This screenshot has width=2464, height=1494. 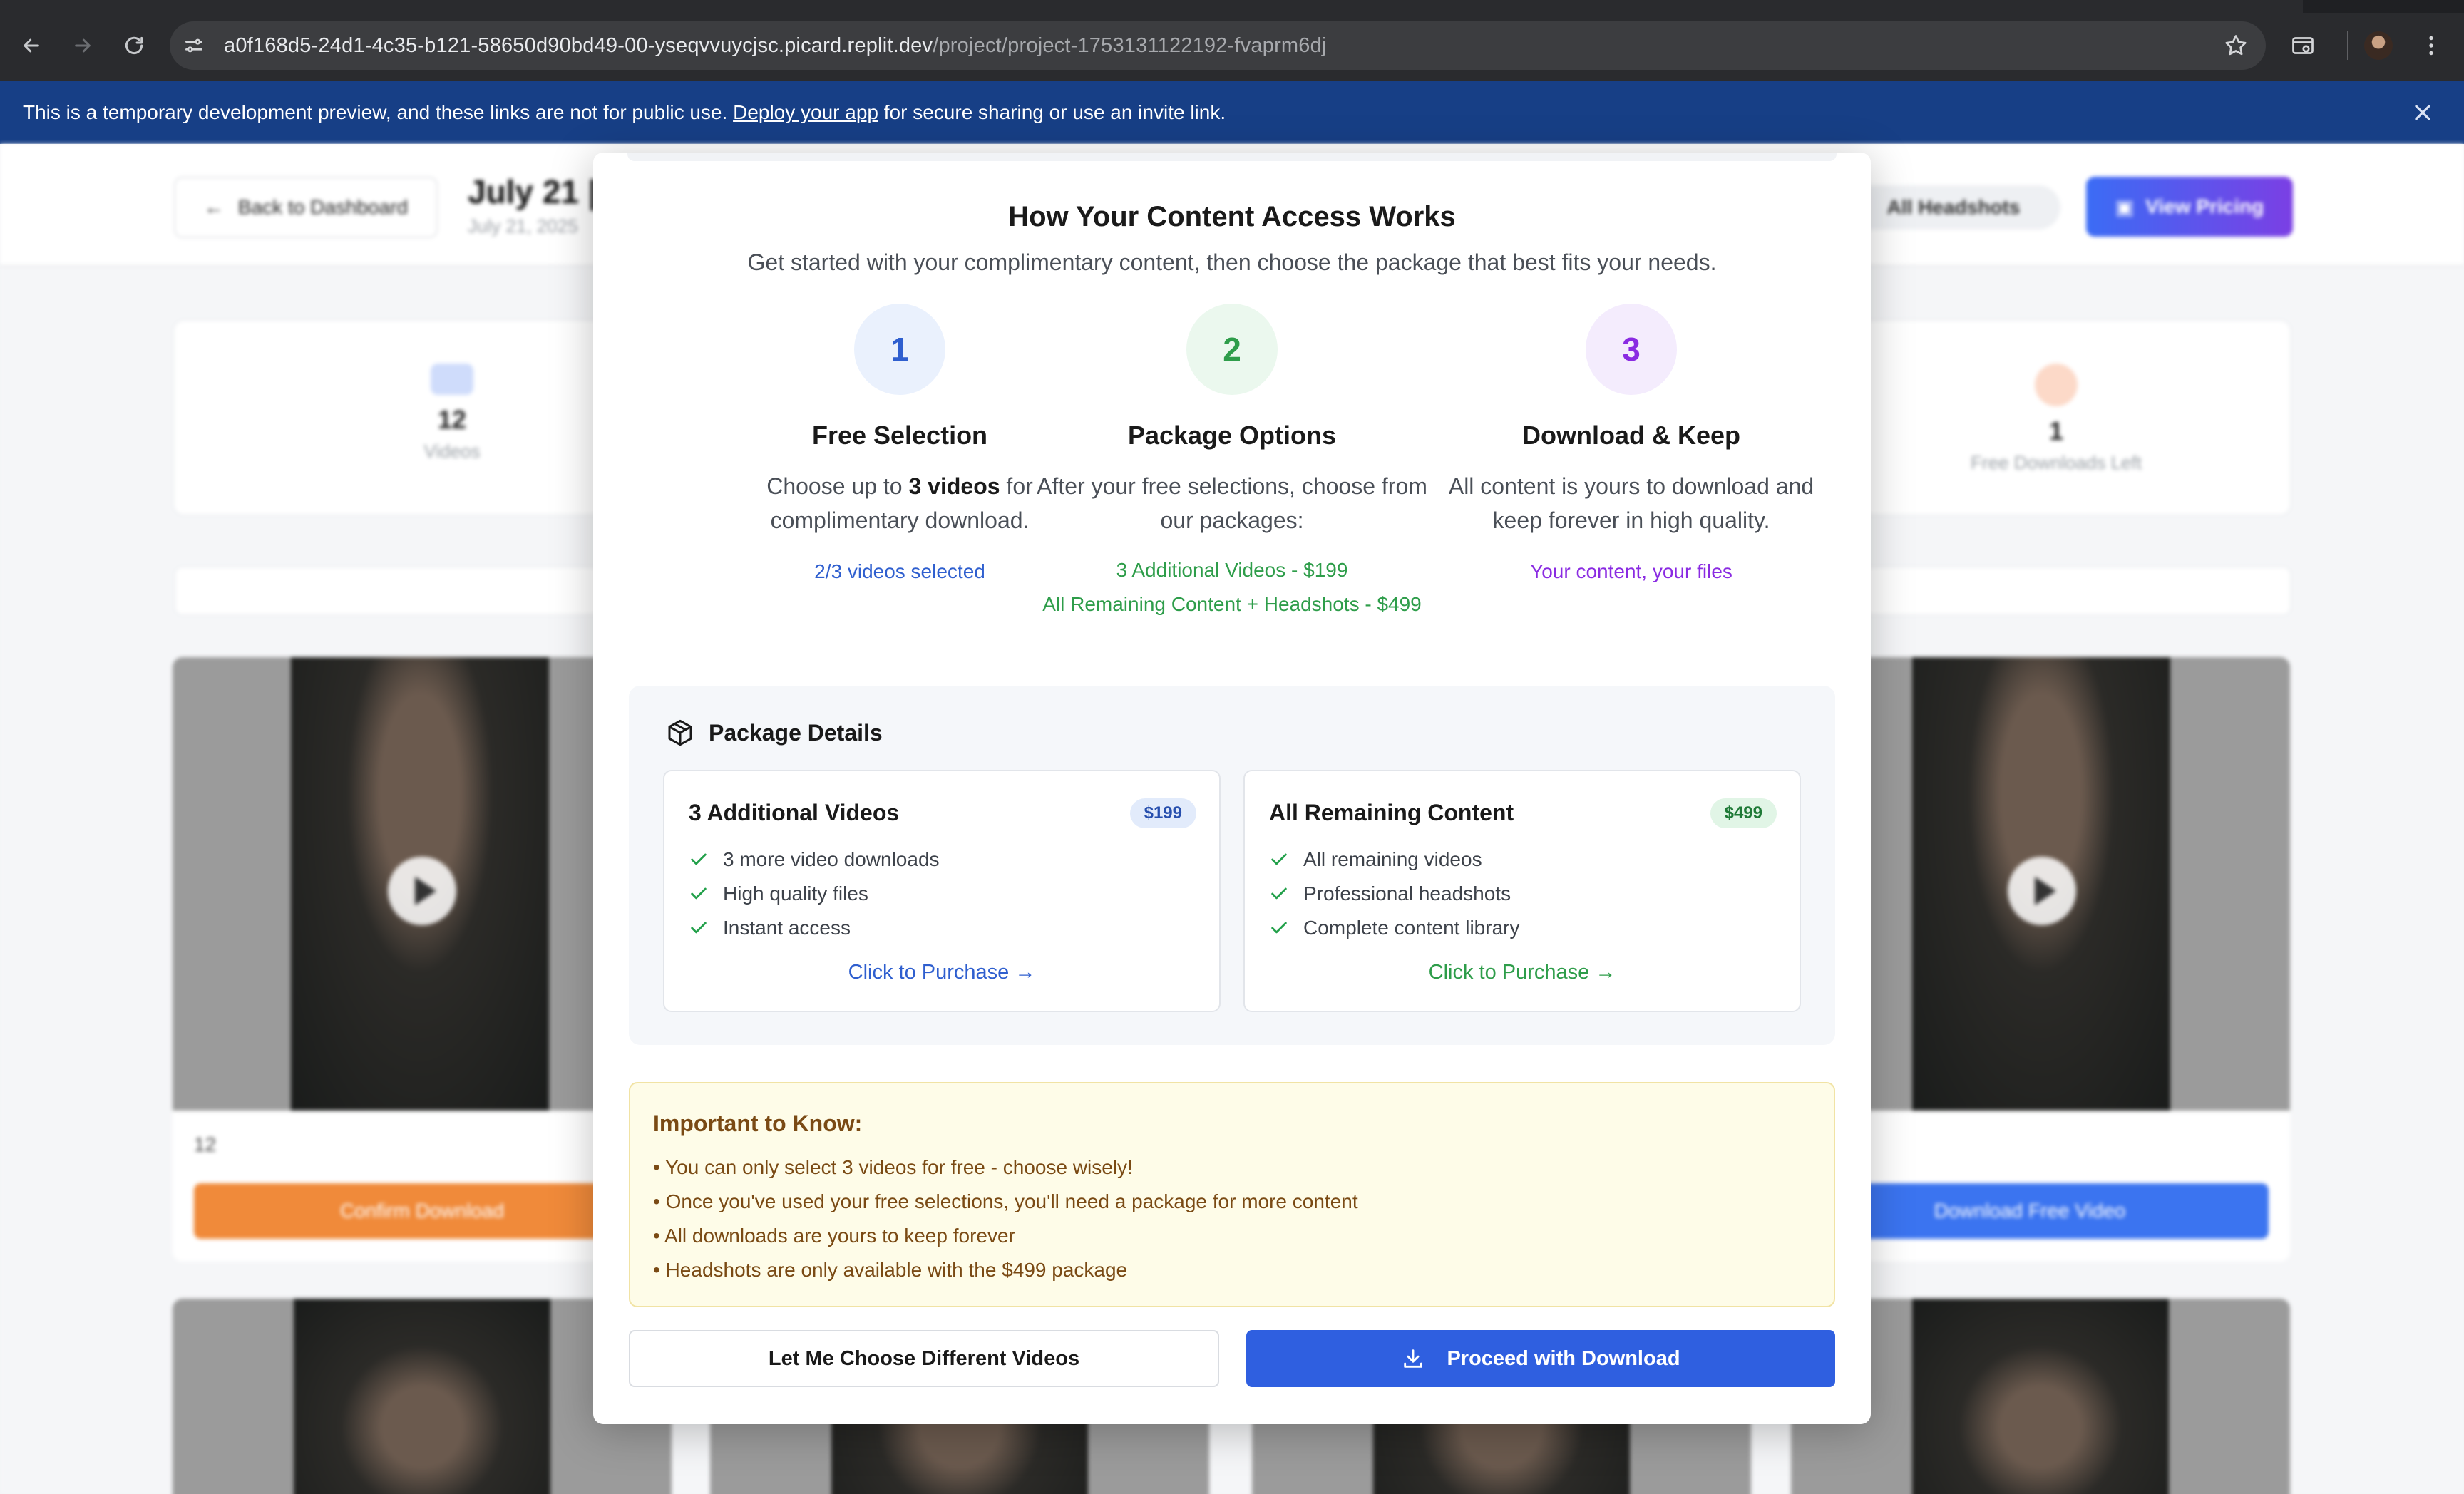 I want to click on feature-label: High quality files, so click(x=795, y=893).